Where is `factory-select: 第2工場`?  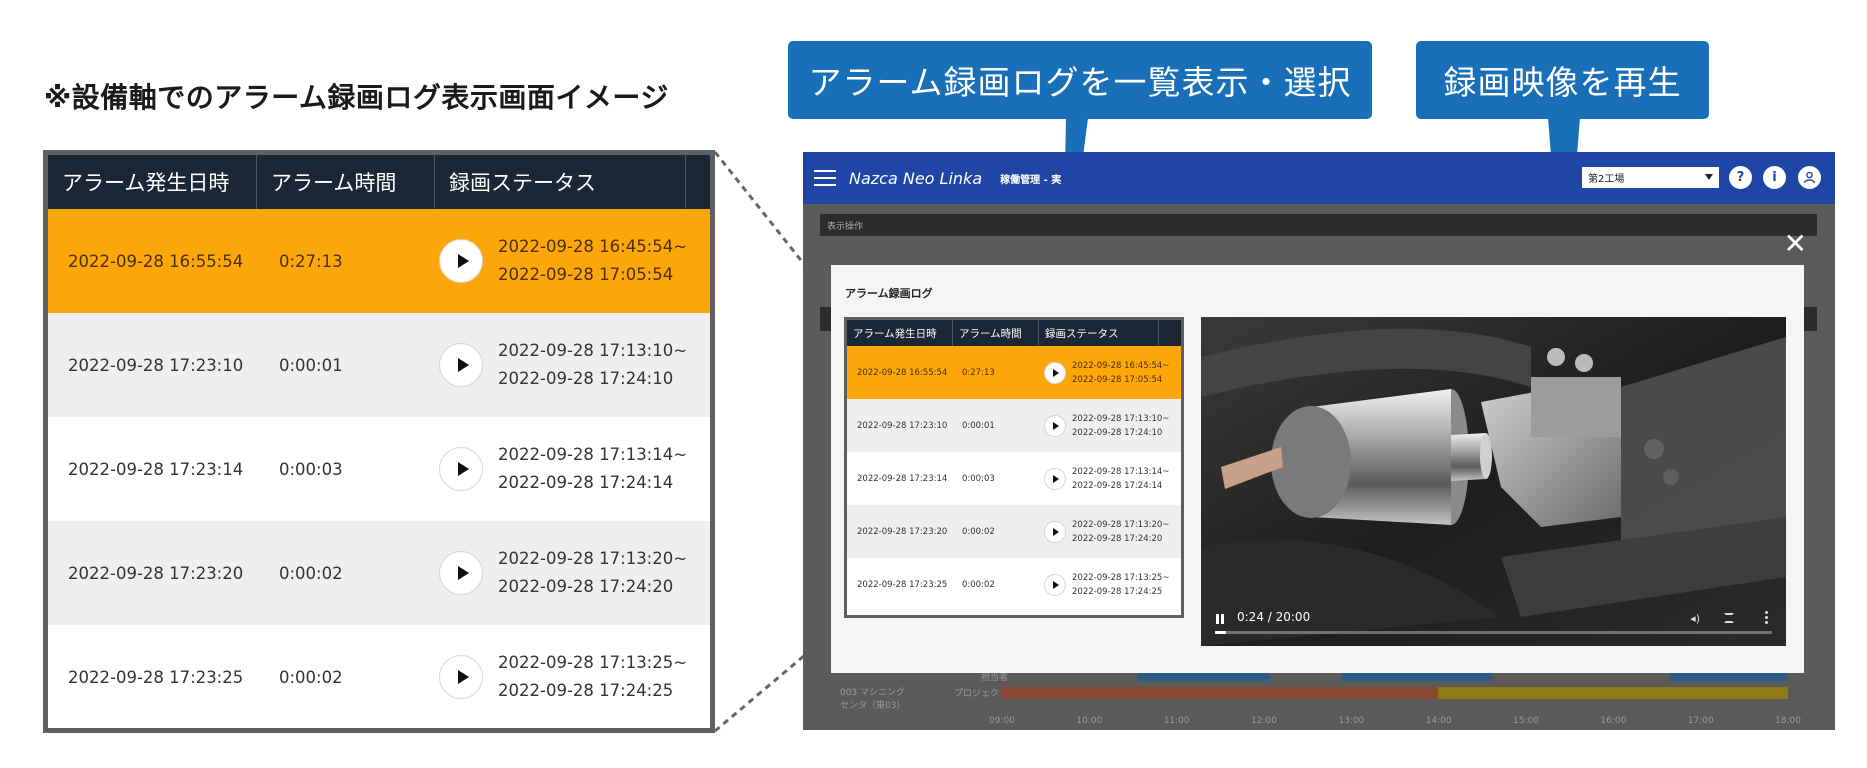
factory-select: 第2工場 is located at coordinates (1650, 177).